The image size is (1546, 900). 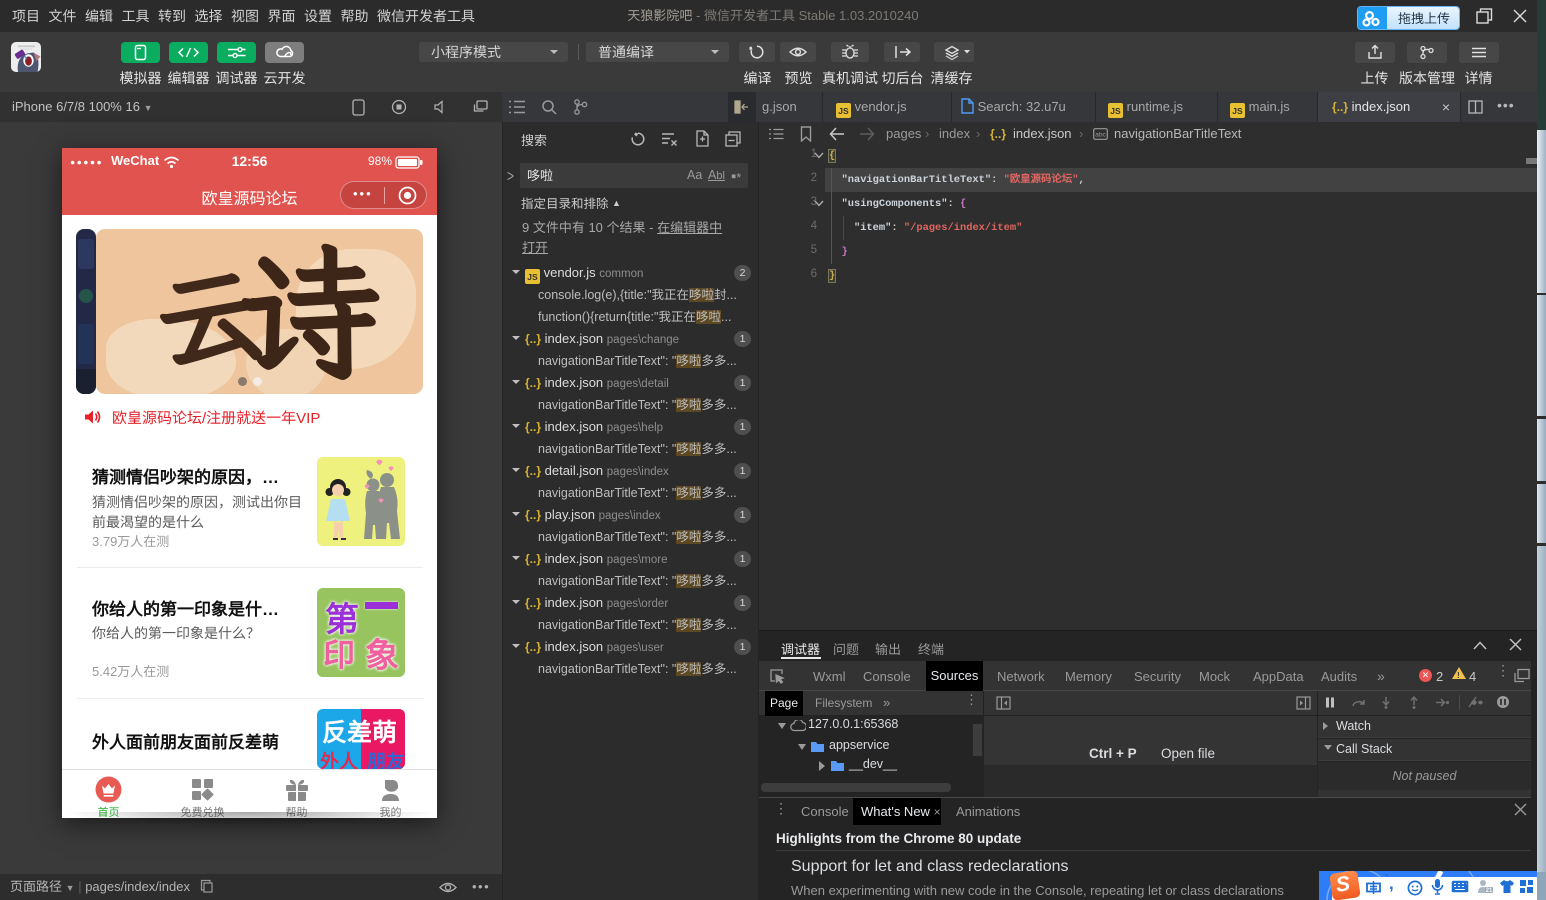 I want to click on svg-text: 21, so click(x=1489, y=891).